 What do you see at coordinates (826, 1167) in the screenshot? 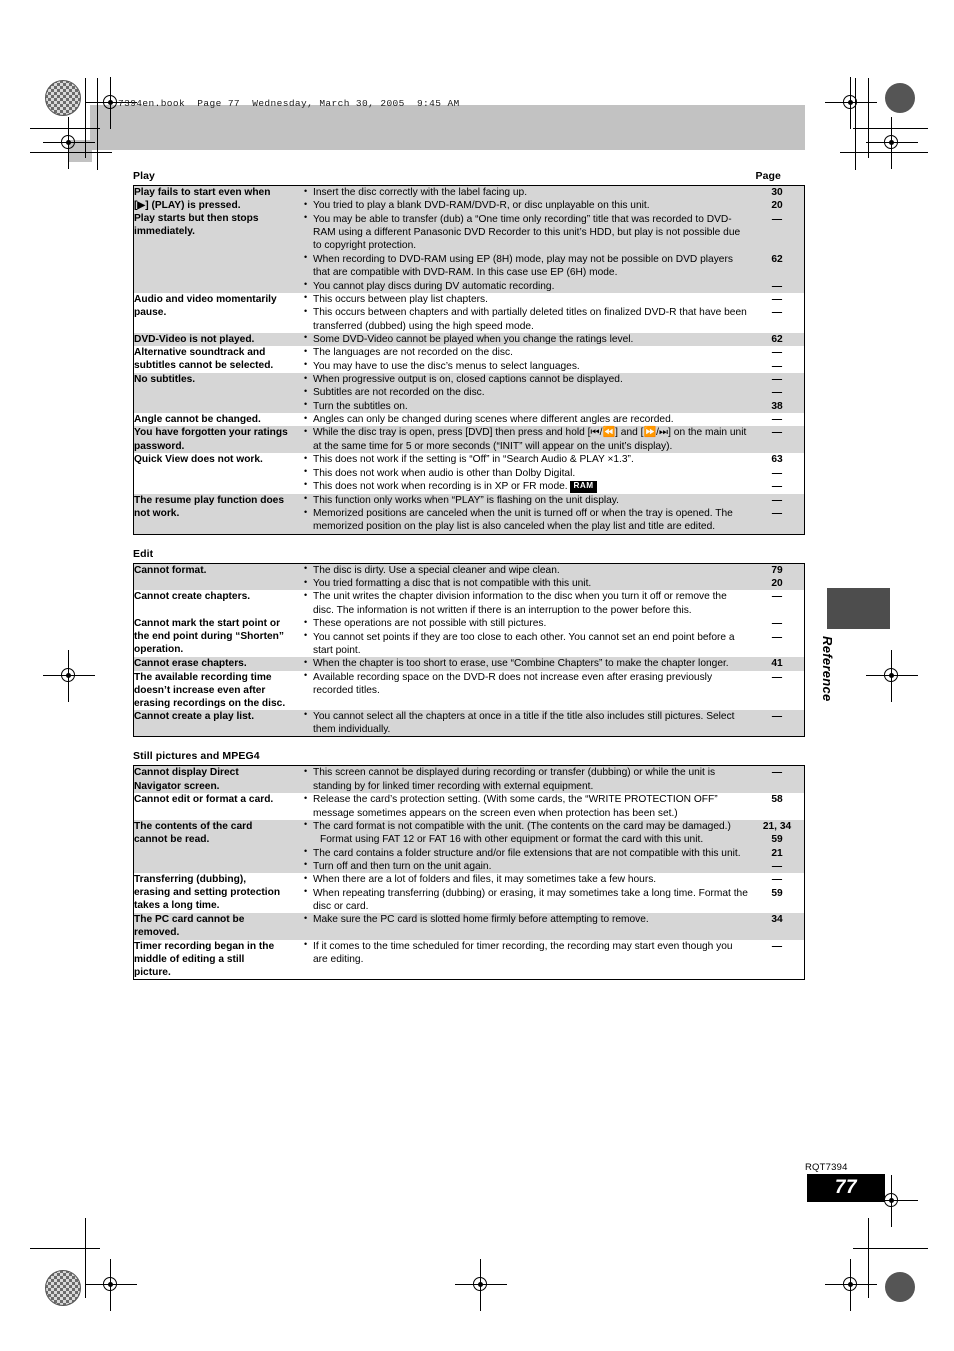
I see `model-code: RQT7394` at bounding box center [826, 1167].